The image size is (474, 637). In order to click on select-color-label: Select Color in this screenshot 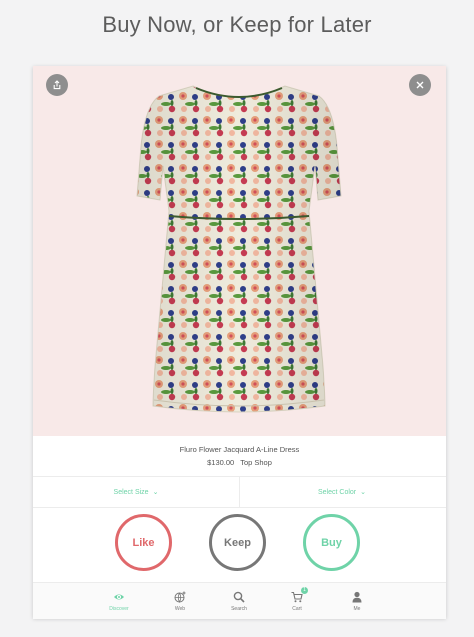, I will do `click(337, 492)`.